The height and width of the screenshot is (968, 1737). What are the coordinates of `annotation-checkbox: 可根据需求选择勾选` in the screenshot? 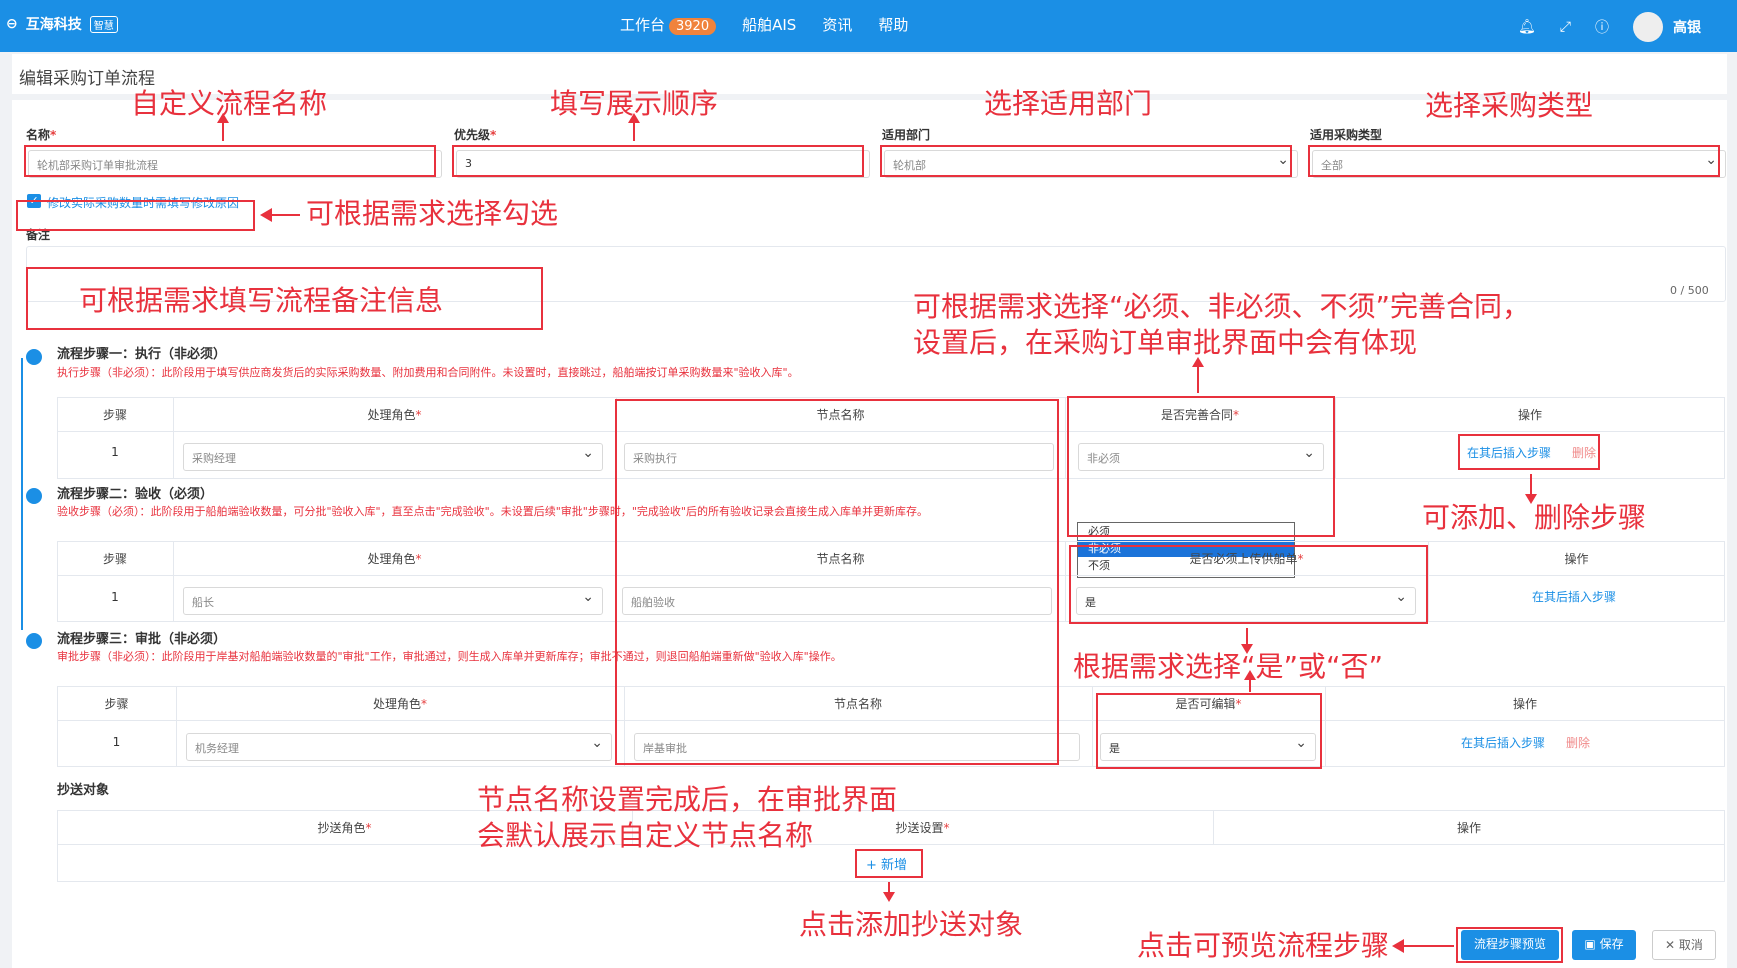 It's located at (432, 213).